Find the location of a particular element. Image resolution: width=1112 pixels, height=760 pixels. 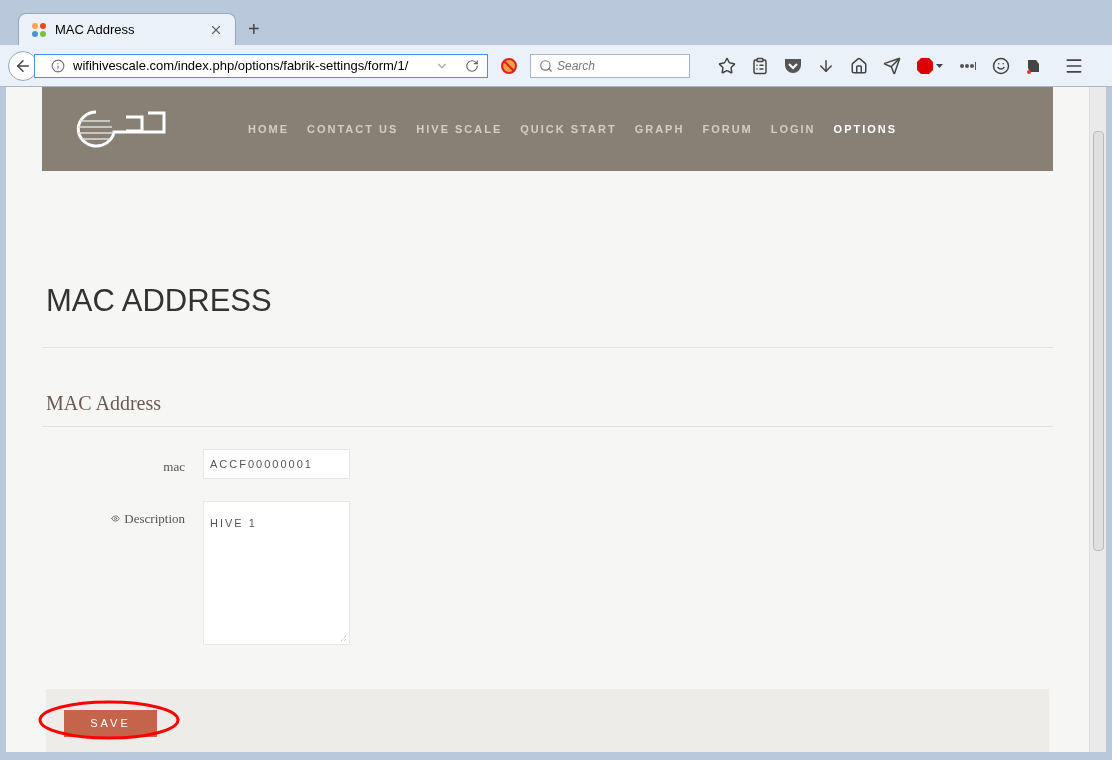

mac-input-field: ACCF00000001 is located at coordinates (276, 464).